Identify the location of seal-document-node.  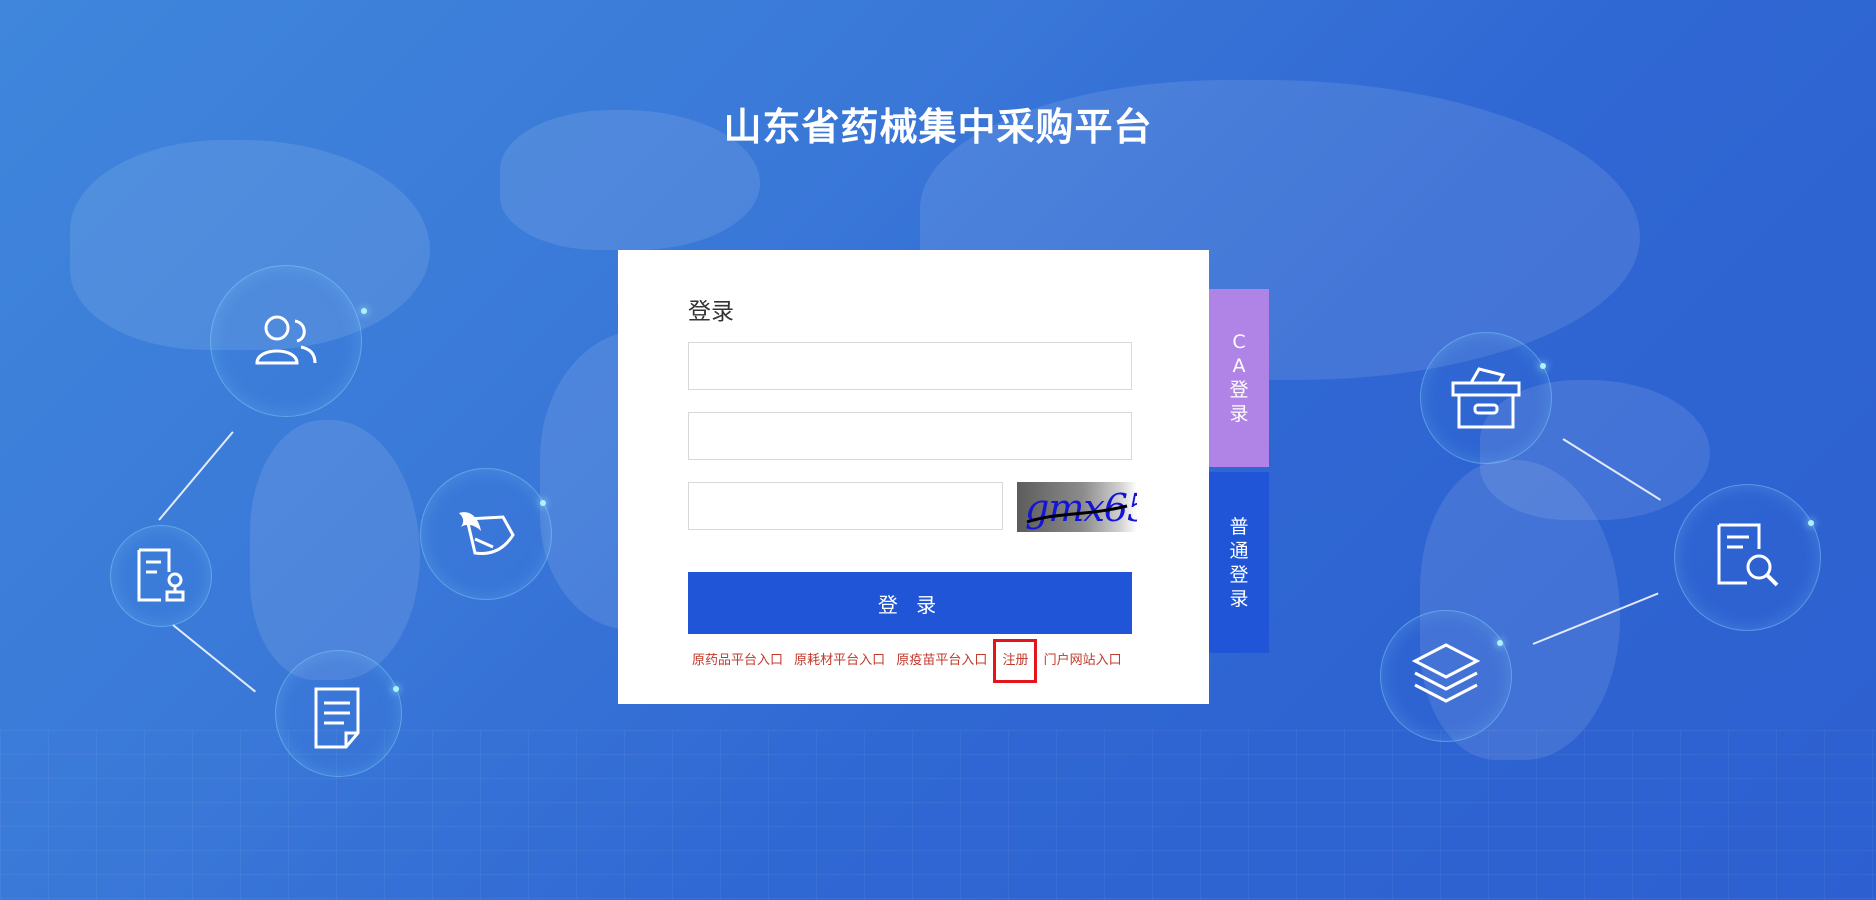
(161, 576).